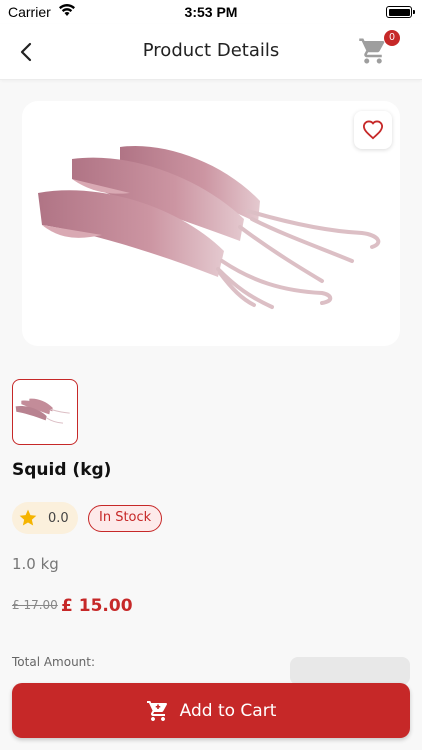 This screenshot has height=750, width=422. I want to click on rating-badge: 0.0, so click(45, 518).